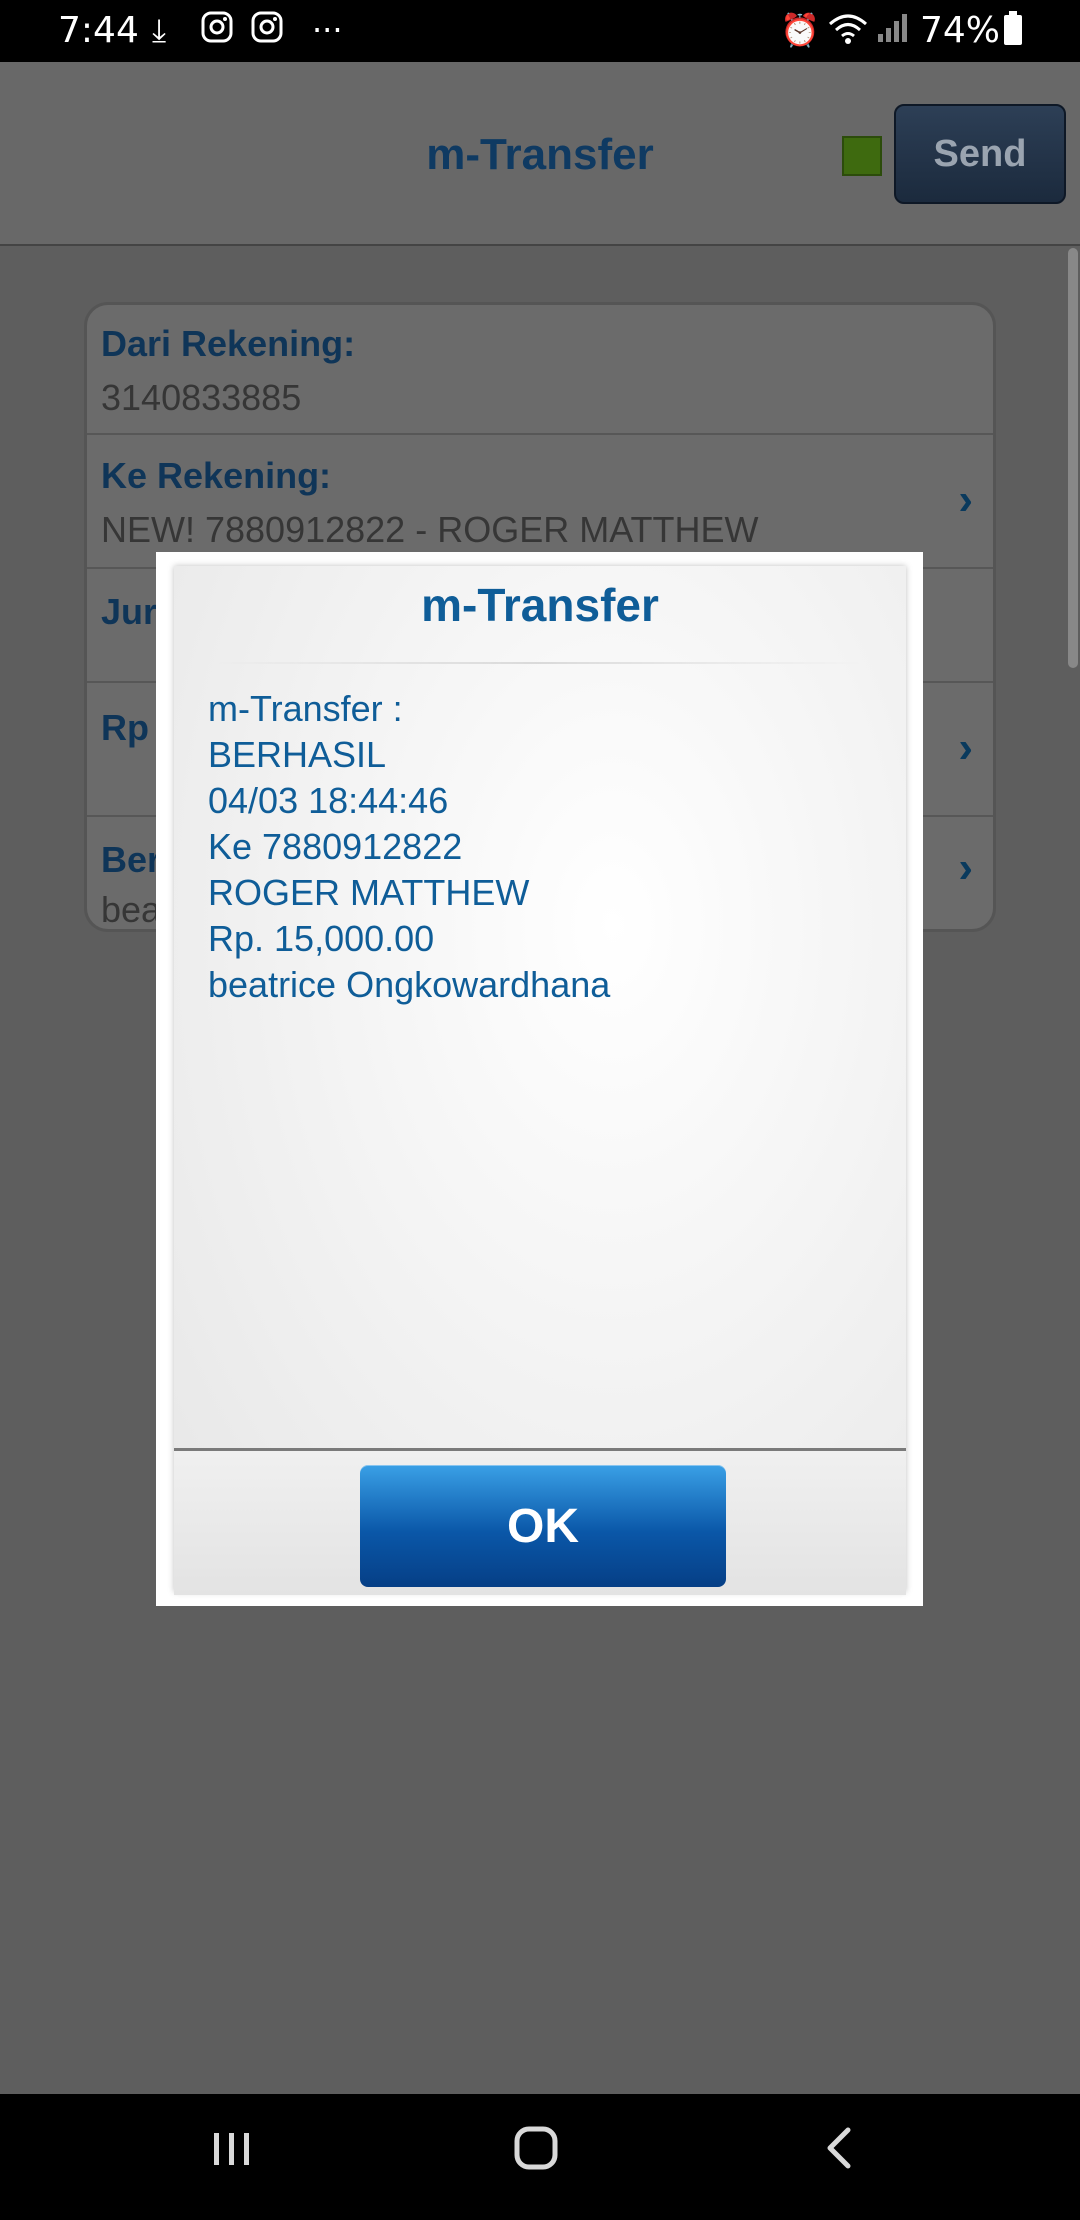  I want to click on row-label: Dari Rekening:, so click(228, 343).